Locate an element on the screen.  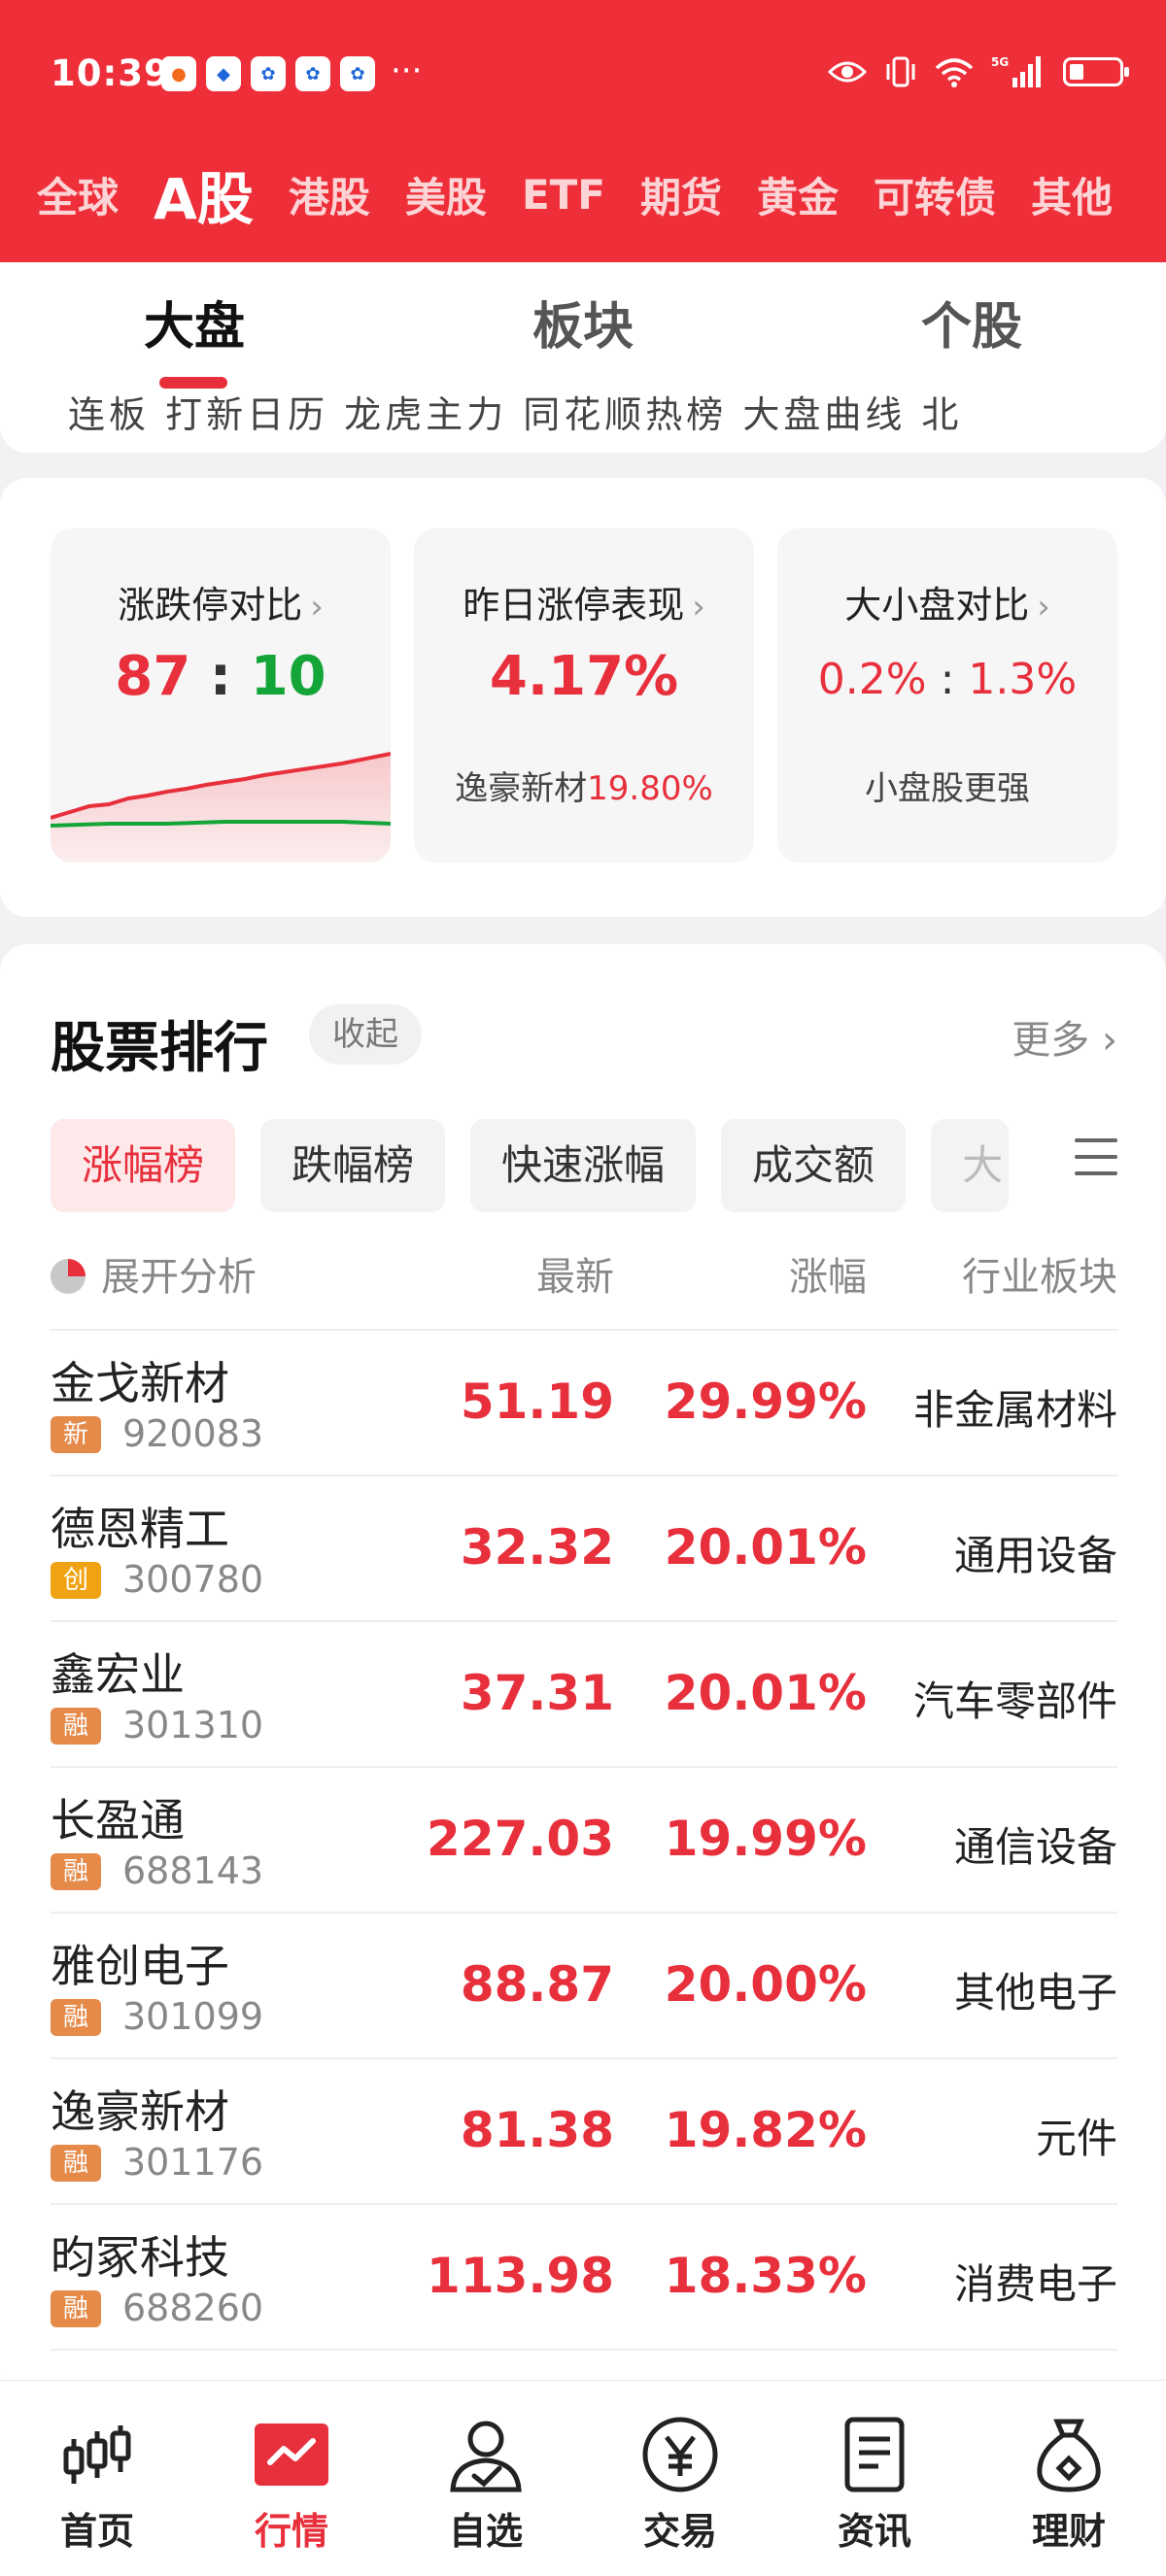
header-latest: 最新 is located at coordinates (519, 1273).